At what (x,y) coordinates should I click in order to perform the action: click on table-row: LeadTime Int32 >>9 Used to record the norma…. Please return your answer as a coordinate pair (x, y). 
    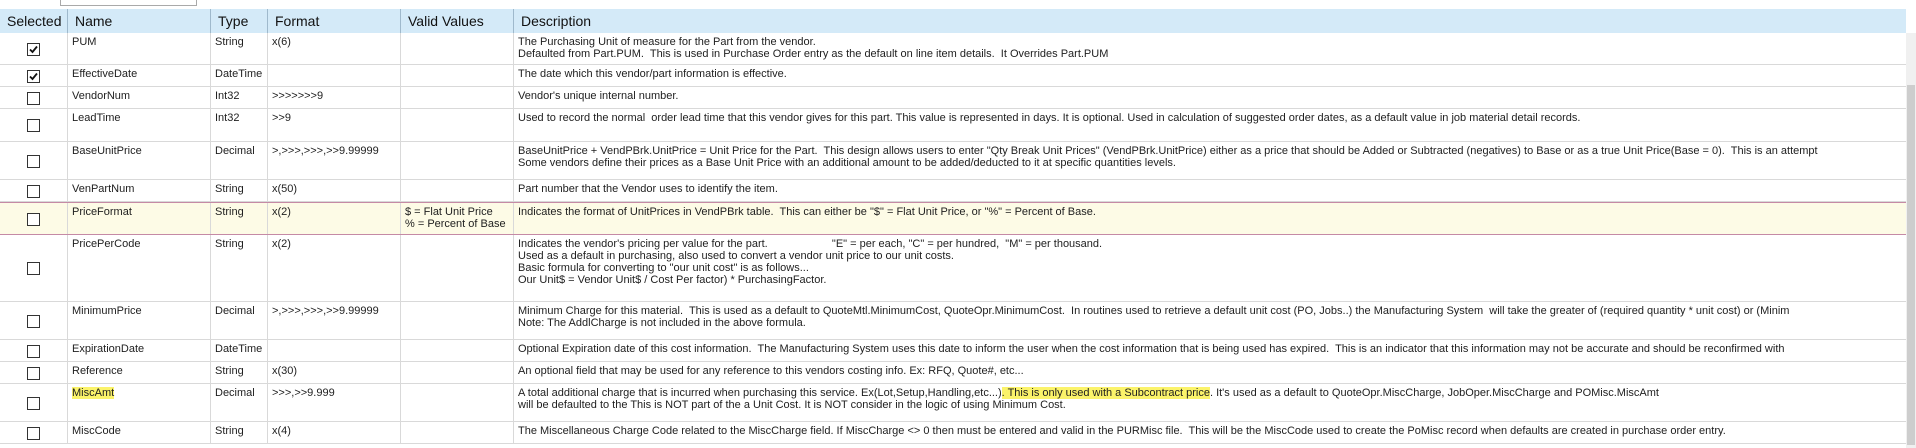
    Looking at the image, I should click on (953, 125).